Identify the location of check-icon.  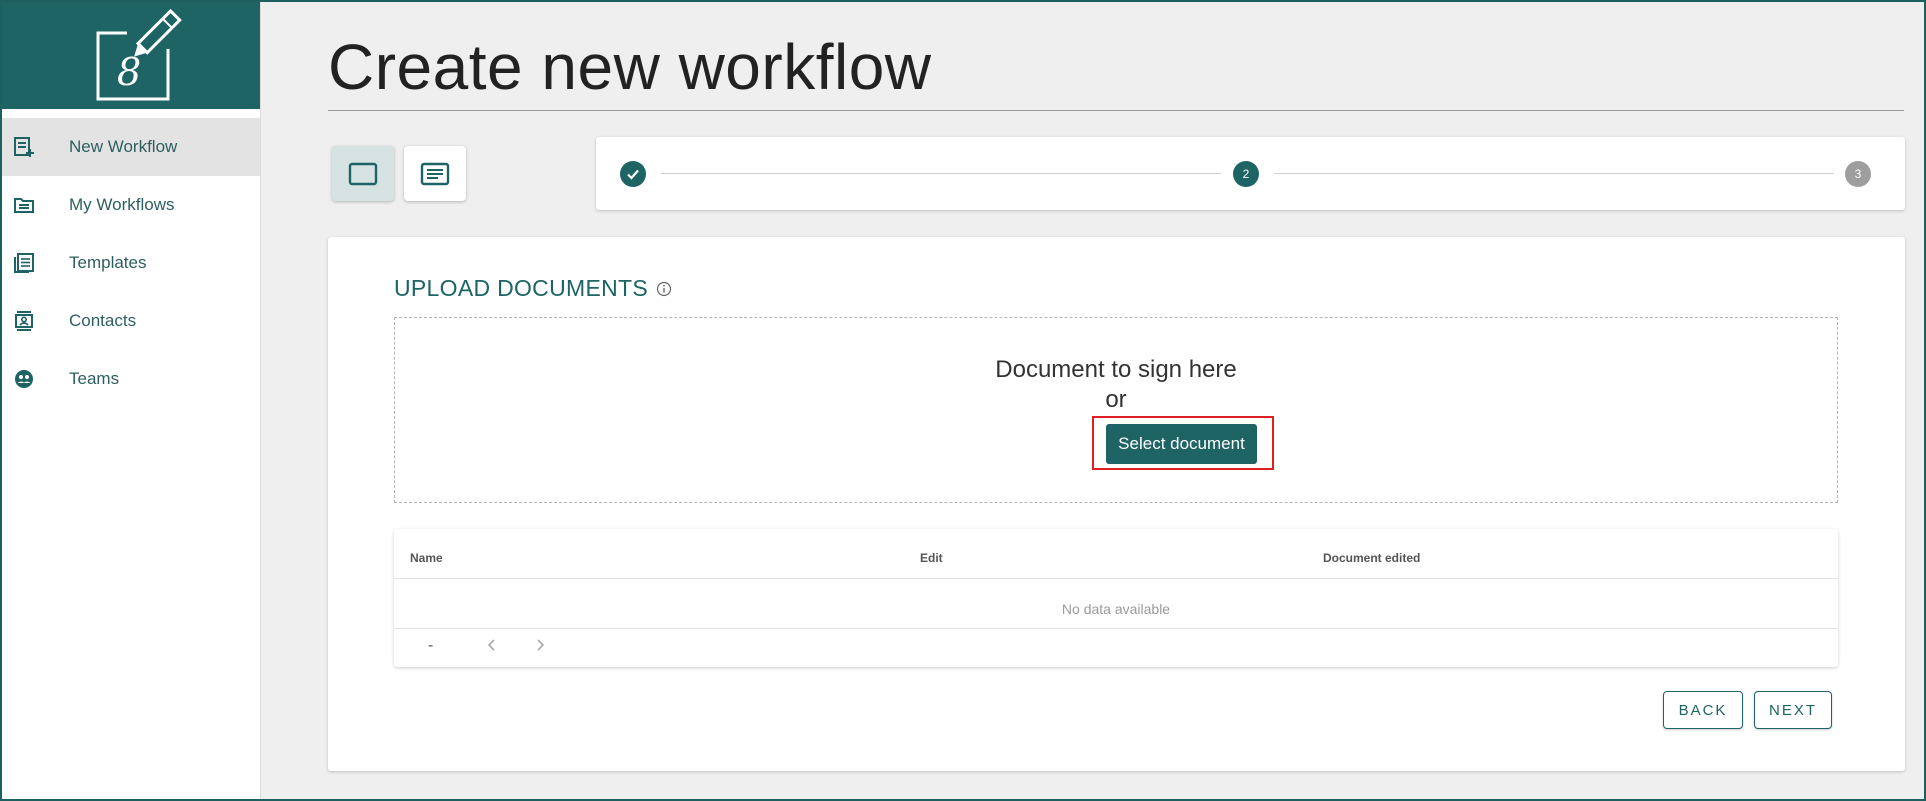
(633, 174).